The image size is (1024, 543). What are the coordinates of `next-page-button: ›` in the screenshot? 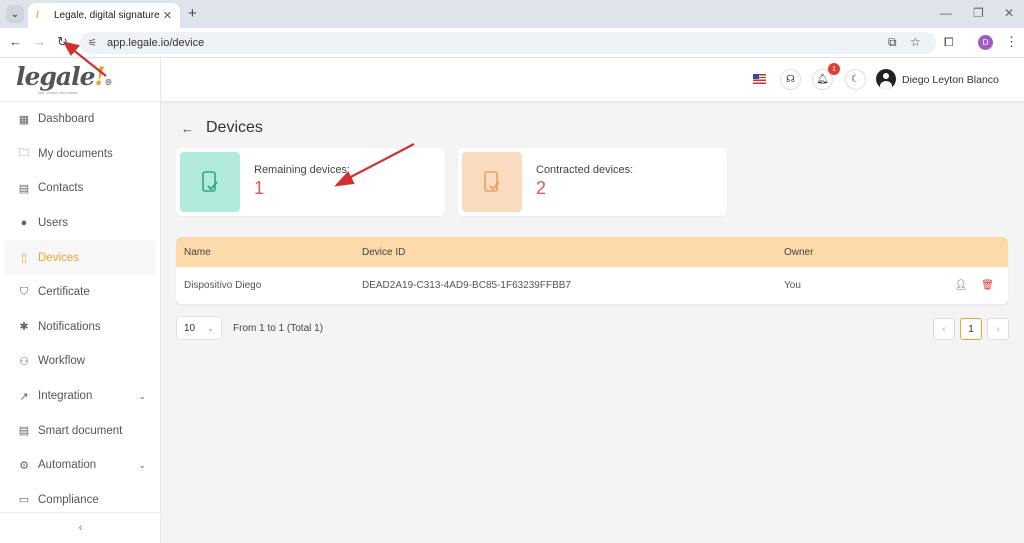 It's located at (998, 329).